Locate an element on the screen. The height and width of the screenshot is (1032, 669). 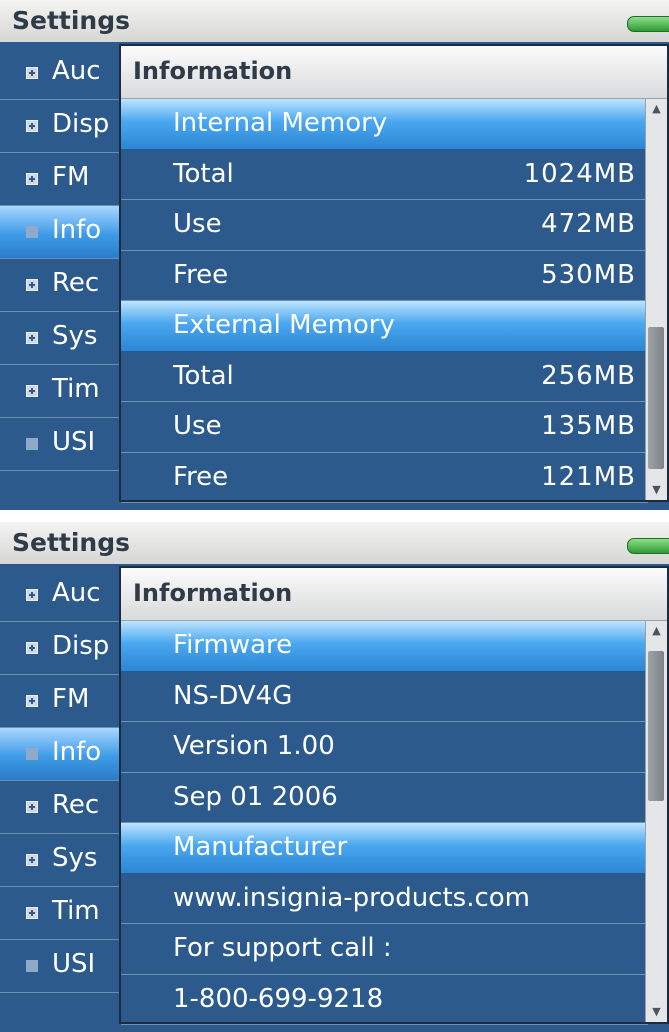
list-item: Total 1024MB is located at coordinates (384, 175).